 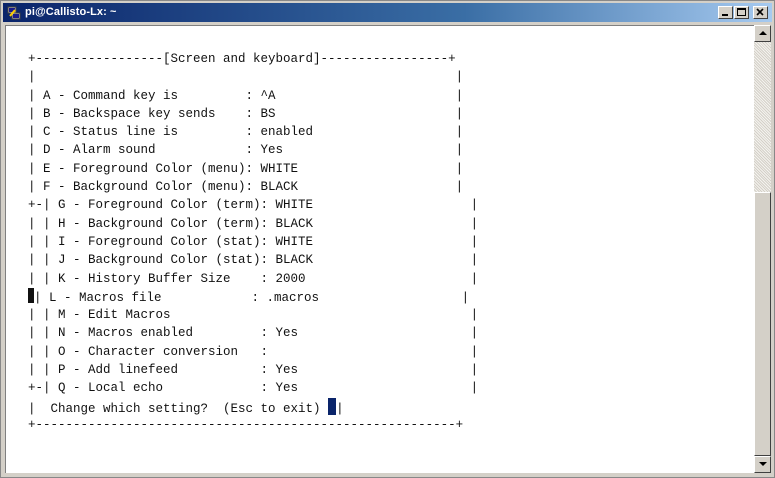 What do you see at coordinates (253, 333) in the screenshot?
I see `menu-item-macros-enabled: | | N - Macros enabled : Yes |` at bounding box center [253, 333].